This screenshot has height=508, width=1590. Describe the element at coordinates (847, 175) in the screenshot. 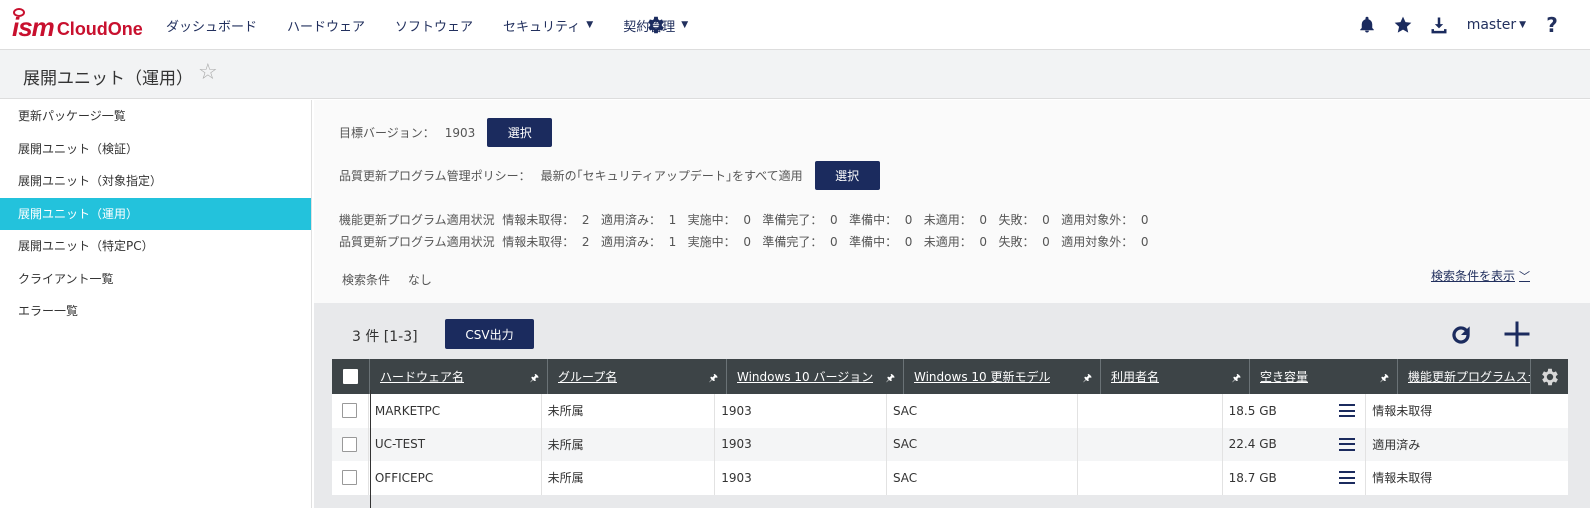

I see `select-policy-button: 選択` at that location.